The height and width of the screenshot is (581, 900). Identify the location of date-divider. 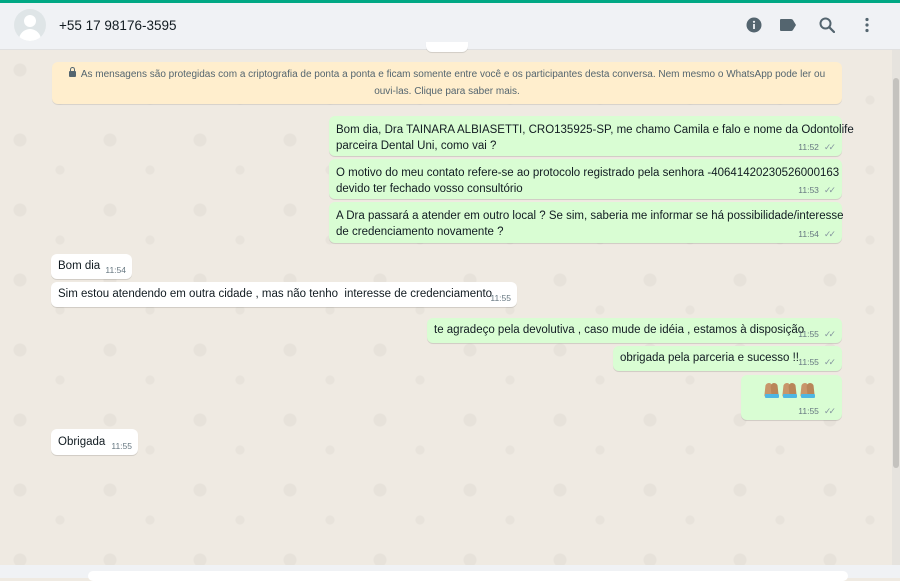
(447, 47).